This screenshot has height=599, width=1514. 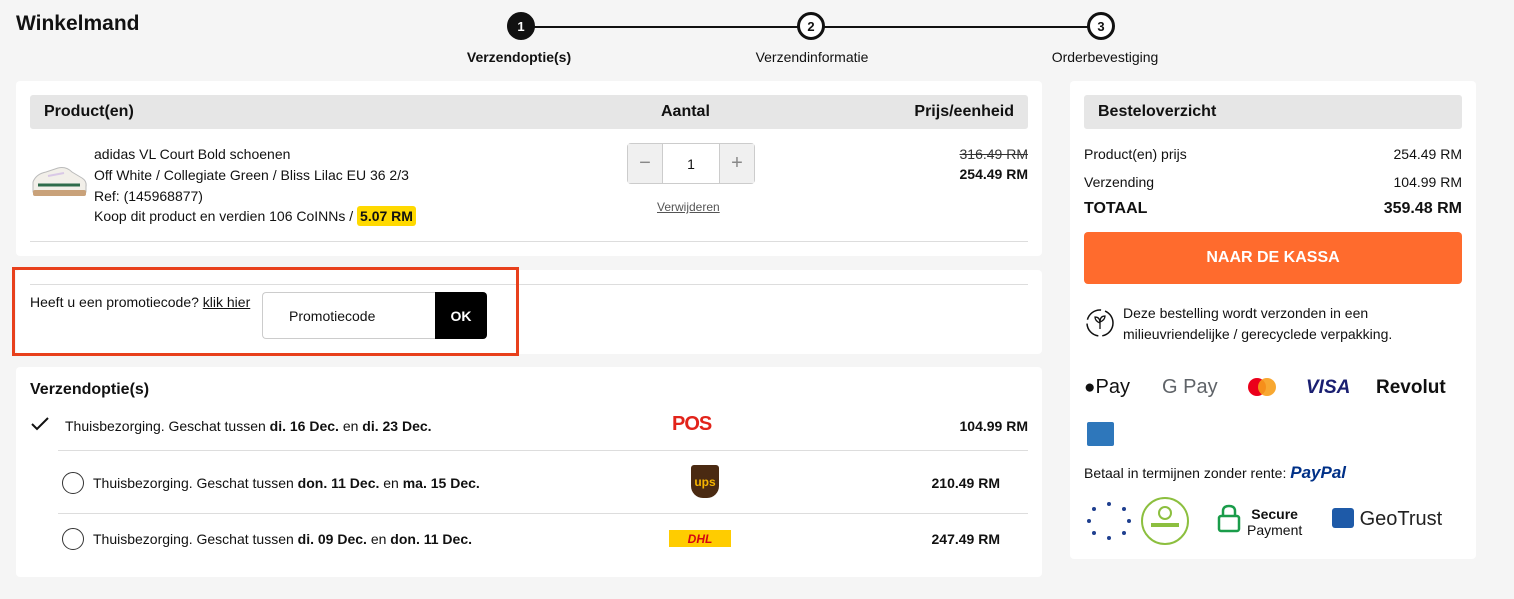 I want to click on pos-logo: POS, so click(x=692, y=424).